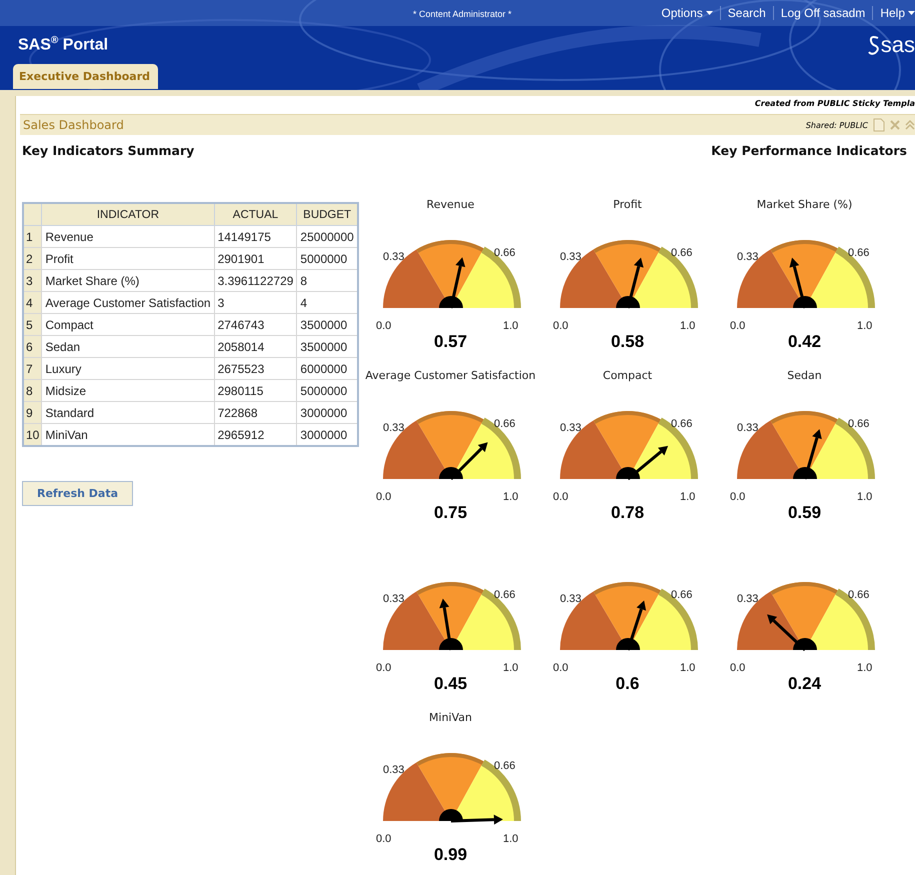 This screenshot has height=875, width=915. What do you see at coordinates (804, 205) in the screenshot?
I see `gauge-title: Market Share (%)` at bounding box center [804, 205].